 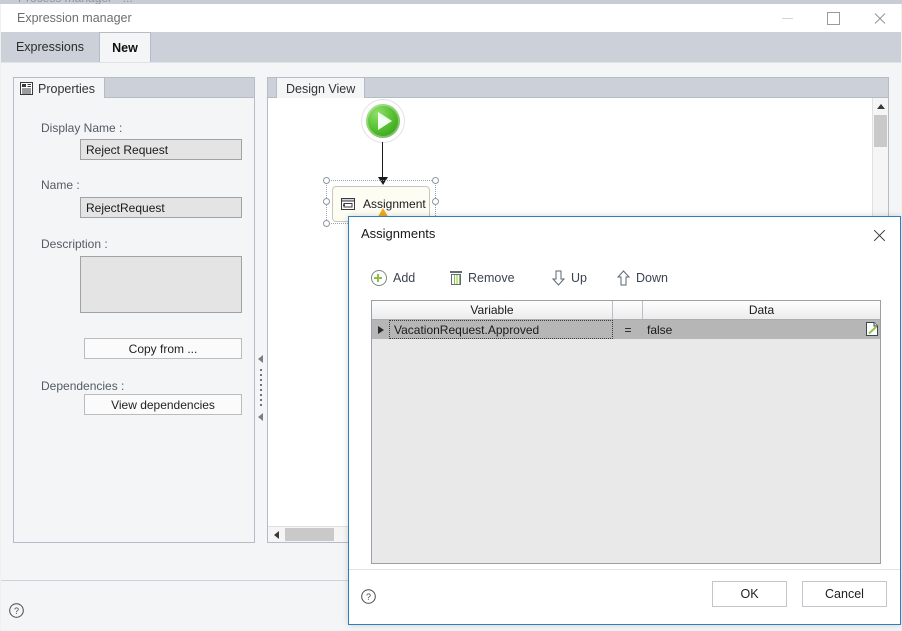 What do you see at coordinates (260, 359) in the screenshot?
I see `collapse-left-icon` at bounding box center [260, 359].